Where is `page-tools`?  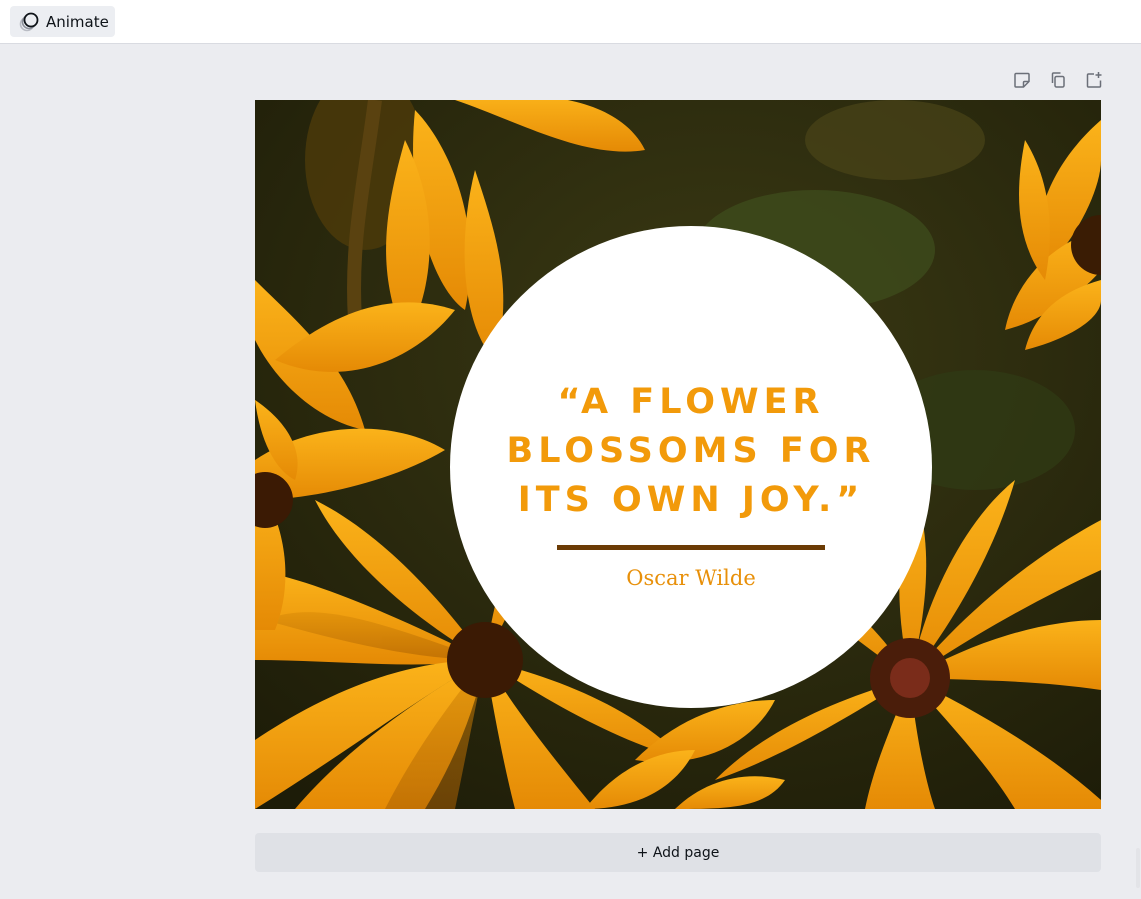
page-tools is located at coordinates (1054, 82).